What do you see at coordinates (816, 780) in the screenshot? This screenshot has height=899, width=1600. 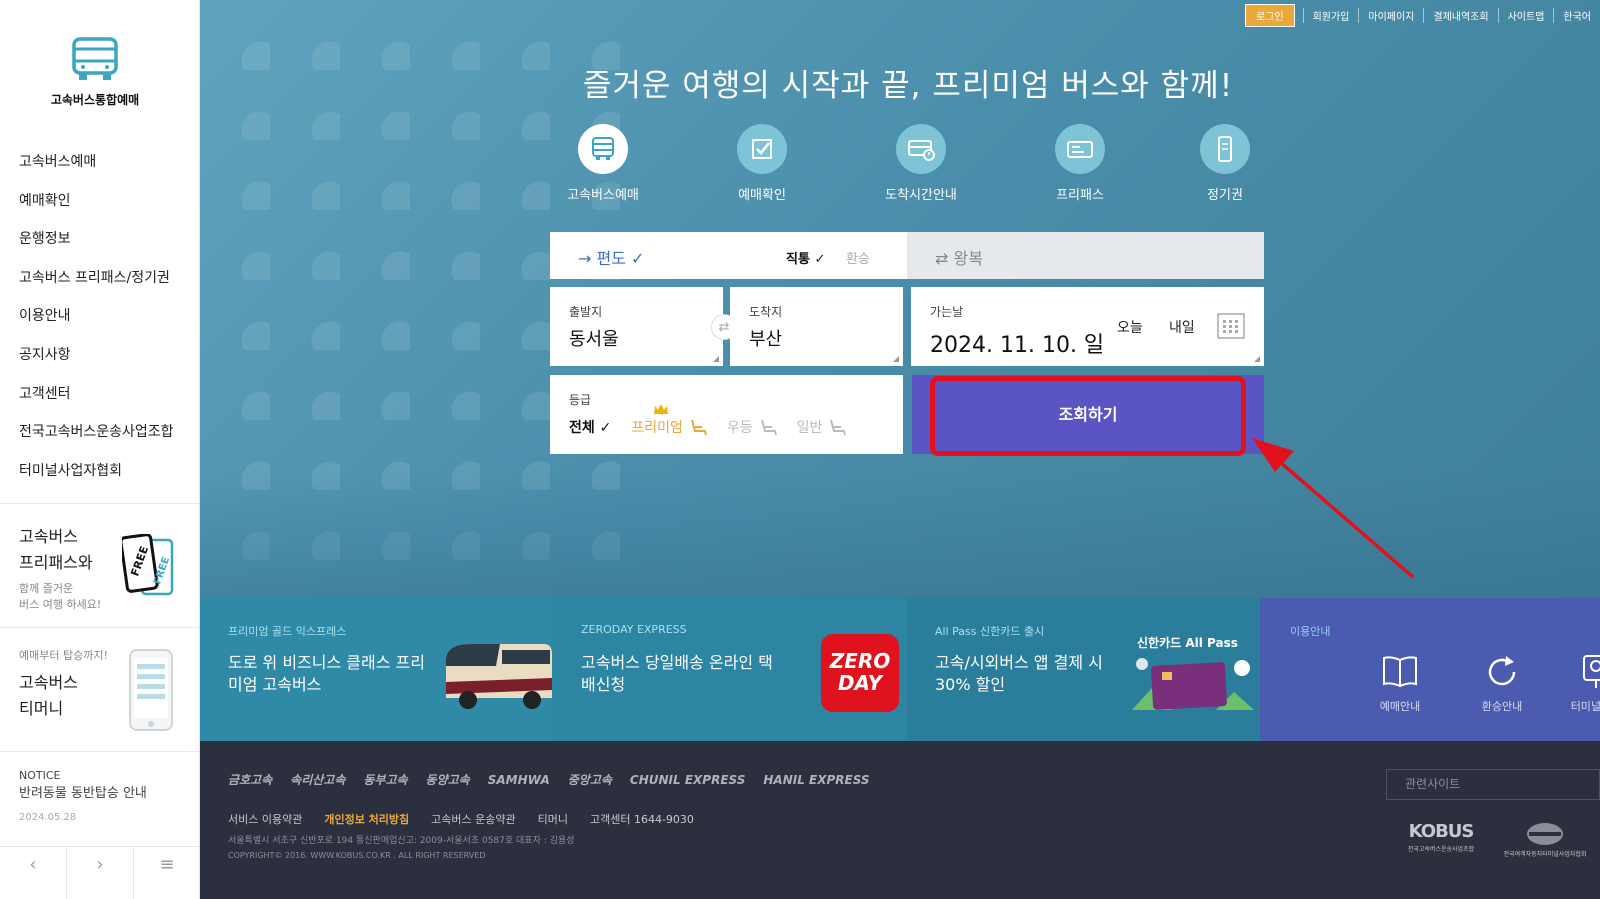 I see `brand-hanil: HANIL EXPRESS` at bounding box center [816, 780].